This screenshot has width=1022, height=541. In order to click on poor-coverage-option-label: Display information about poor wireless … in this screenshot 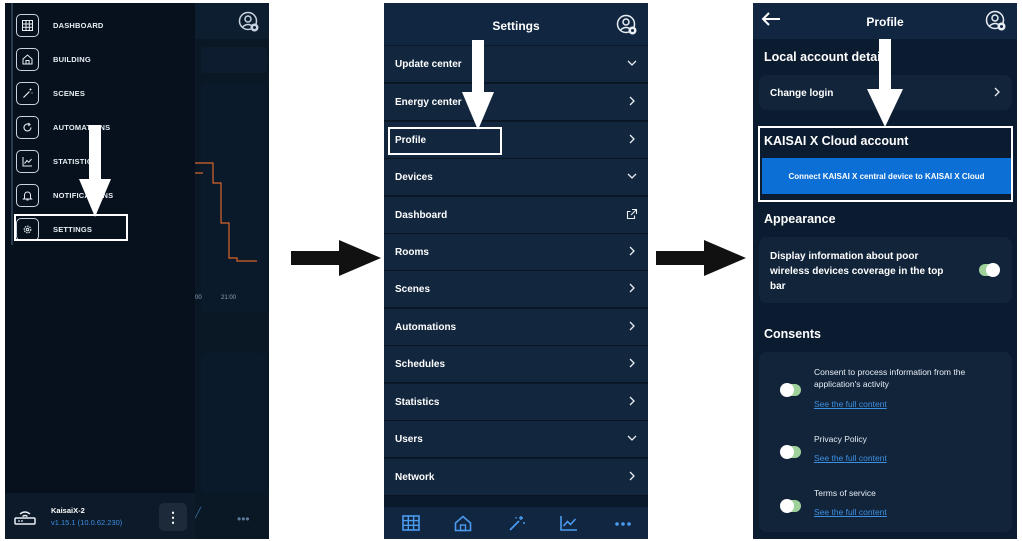, I will do `click(857, 271)`.